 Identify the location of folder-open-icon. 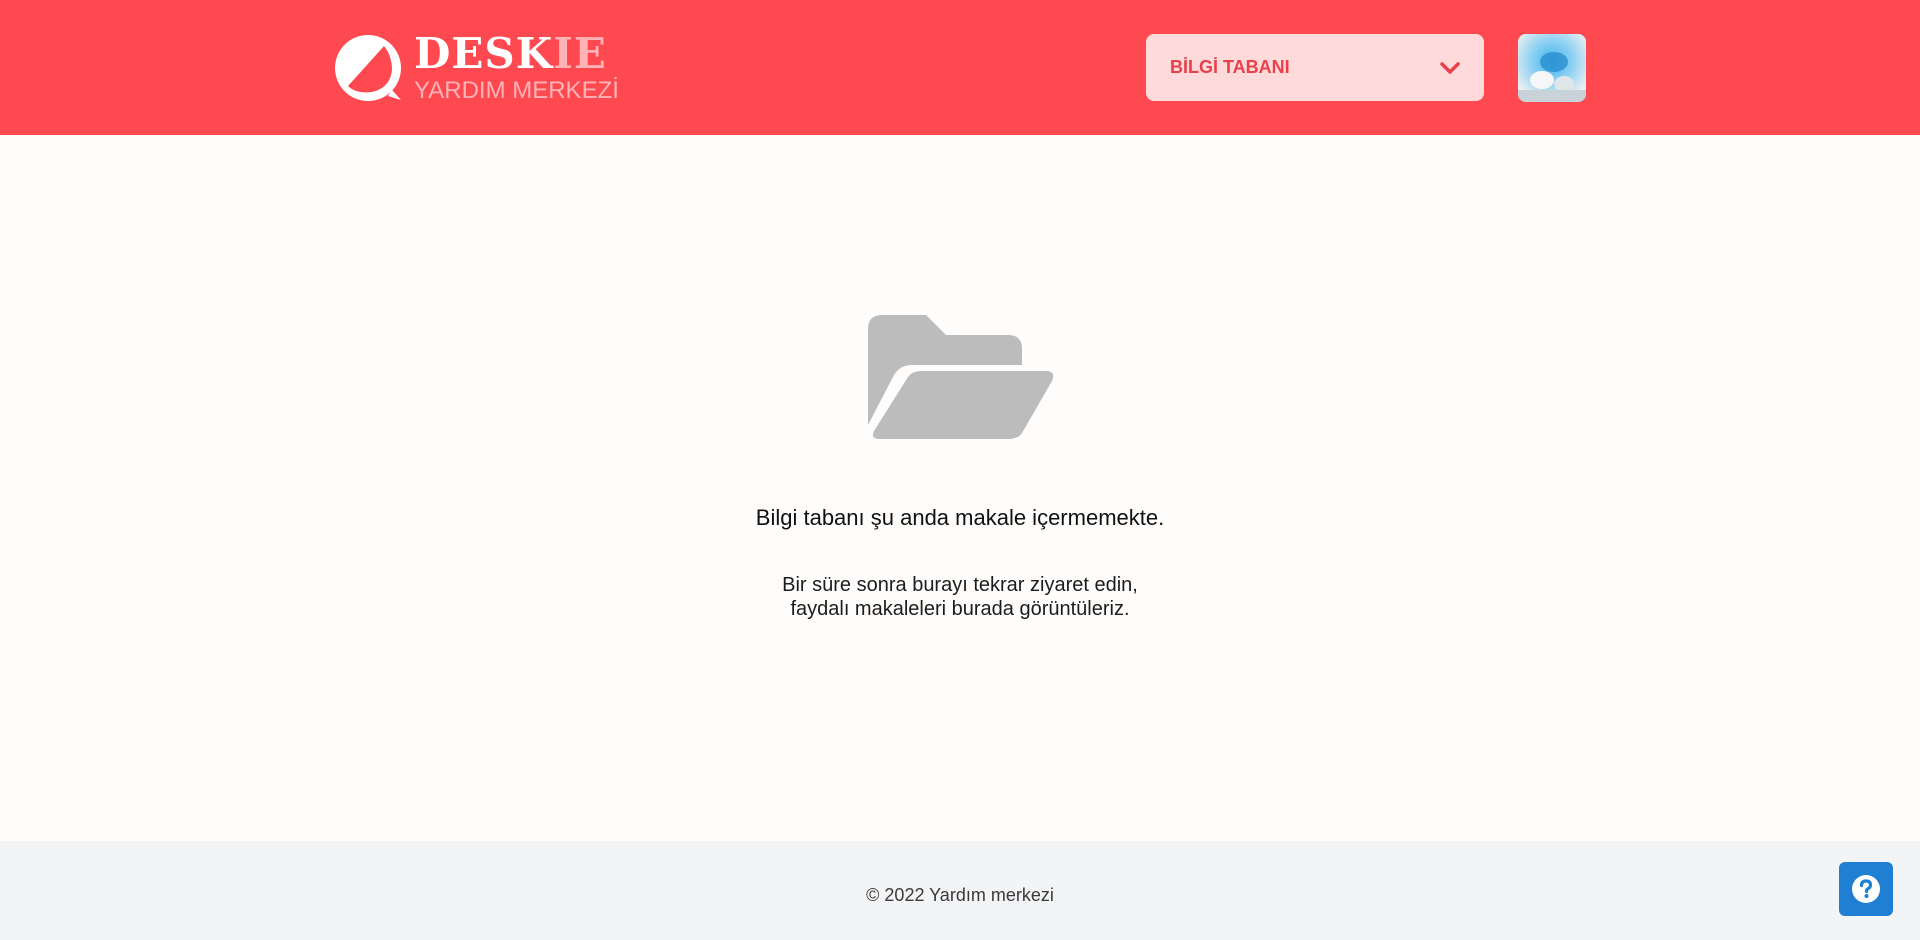
(961, 377).